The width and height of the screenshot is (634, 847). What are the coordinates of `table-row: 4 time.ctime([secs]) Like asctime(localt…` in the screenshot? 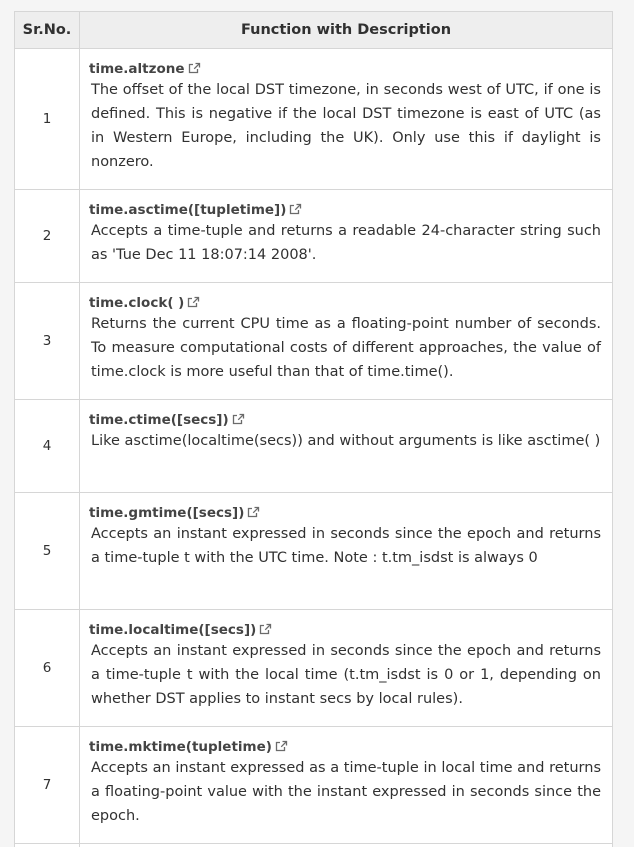 It's located at (313, 446).